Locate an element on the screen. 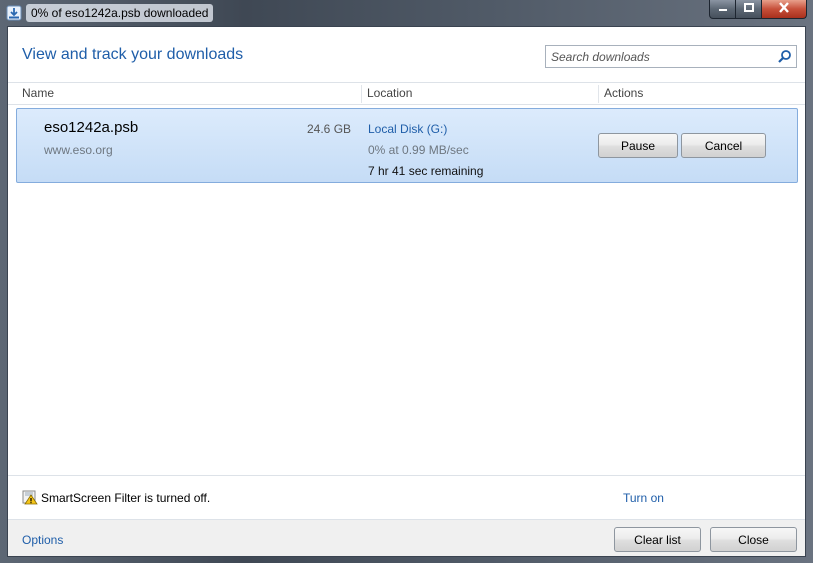 Image resolution: width=813 pixels, height=563 pixels. window-title: 0% of eso1242a.psb downloaded is located at coordinates (120, 13).